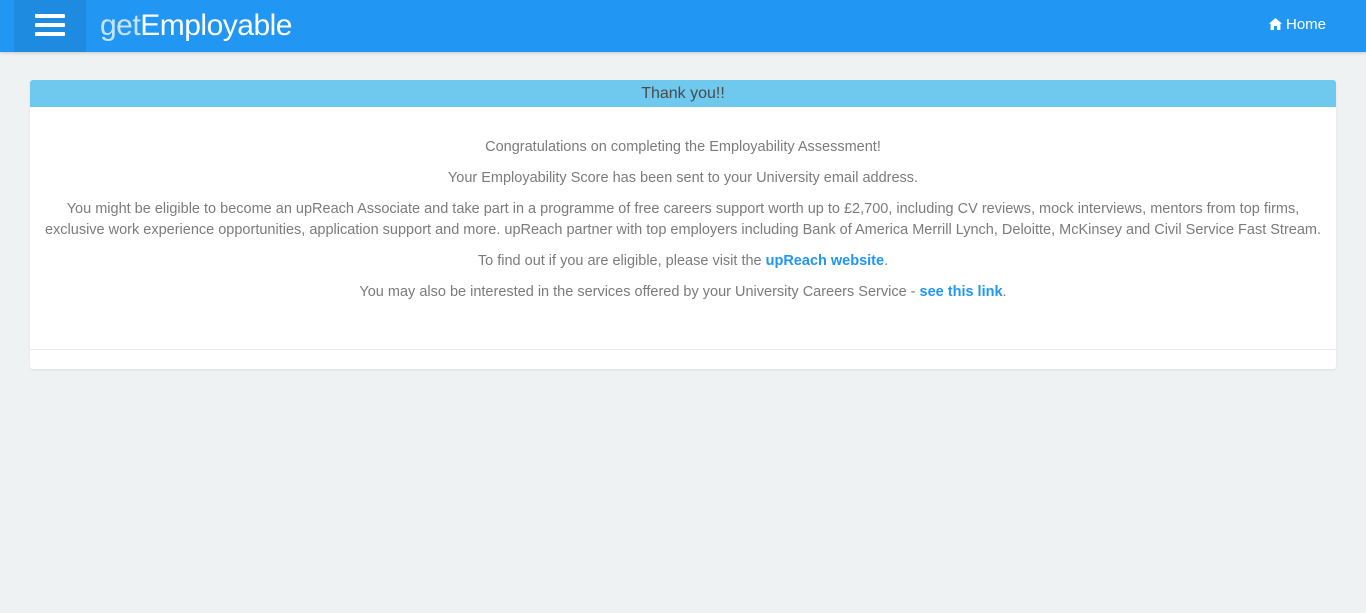 This screenshot has height=613, width=1366. I want to click on home-link: Home, so click(1297, 25).